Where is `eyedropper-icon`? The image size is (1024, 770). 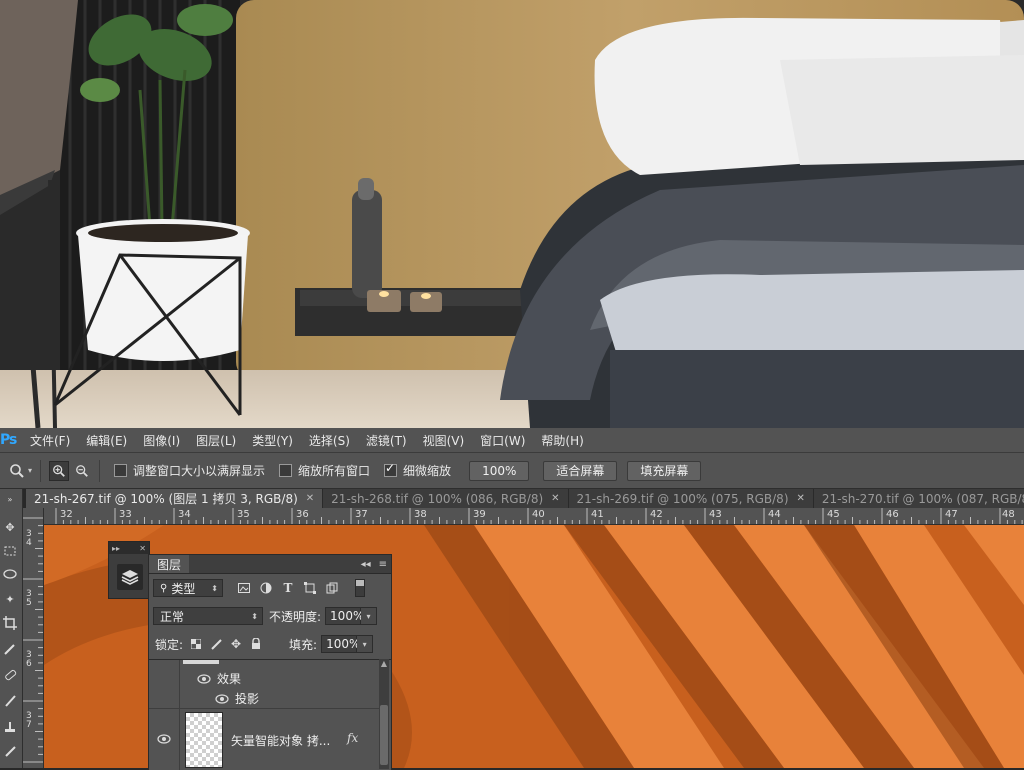 eyedropper-icon is located at coordinates (10, 649).